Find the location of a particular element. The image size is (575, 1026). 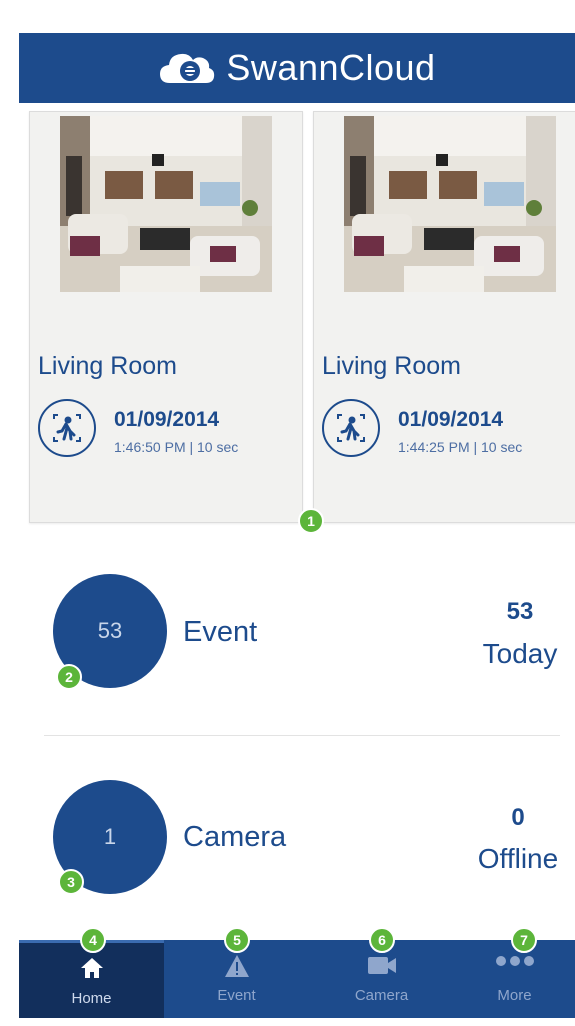

camera-offline-count: 0 is located at coordinates (518, 817).